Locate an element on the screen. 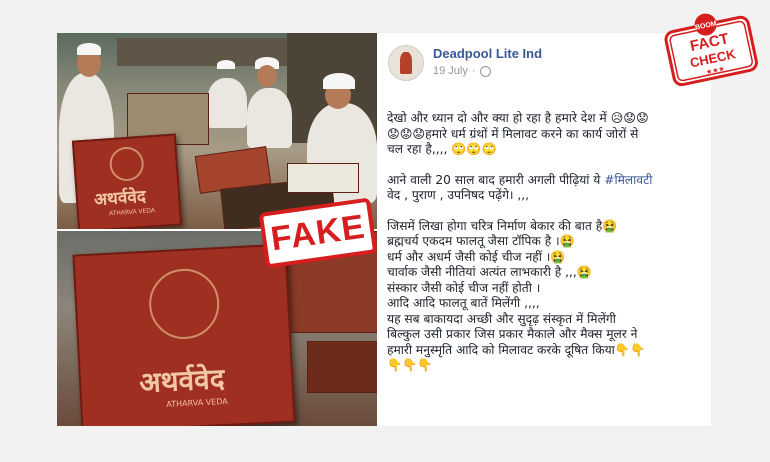  post-meta: 19 July · is located at coordinates (462, 71).